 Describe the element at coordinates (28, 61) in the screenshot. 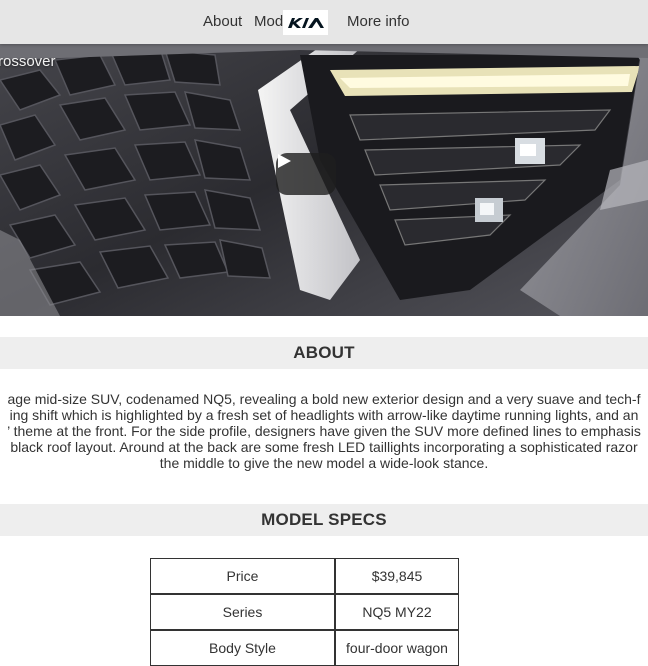

I see `hero-caption: rossover` at that location.